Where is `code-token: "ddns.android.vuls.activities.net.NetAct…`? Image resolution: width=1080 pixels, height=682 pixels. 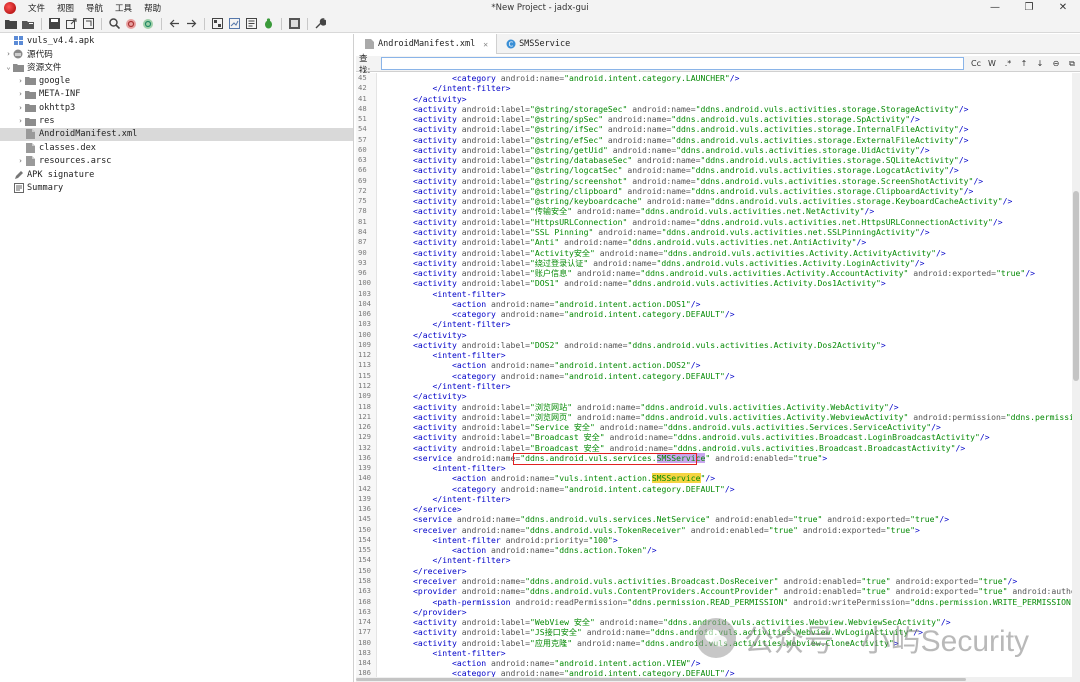 code-token: "ddns.android.vuls.activities.net.NetAct… is located at coordinates (752, 211).